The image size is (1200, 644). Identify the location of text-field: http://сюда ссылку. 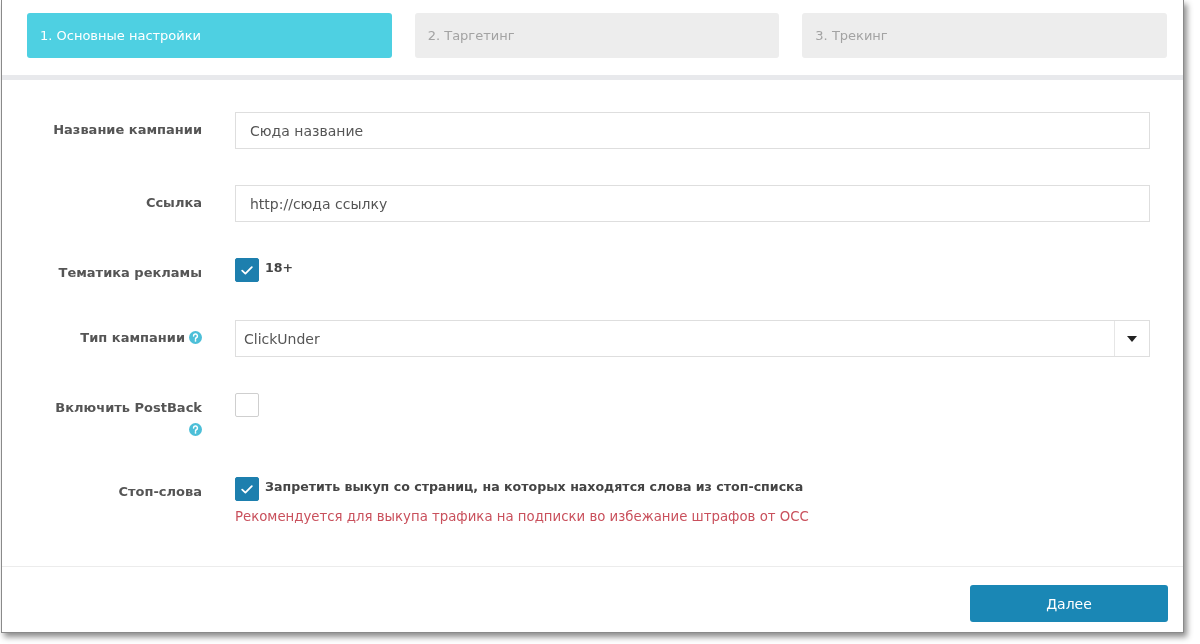
(692, 203).